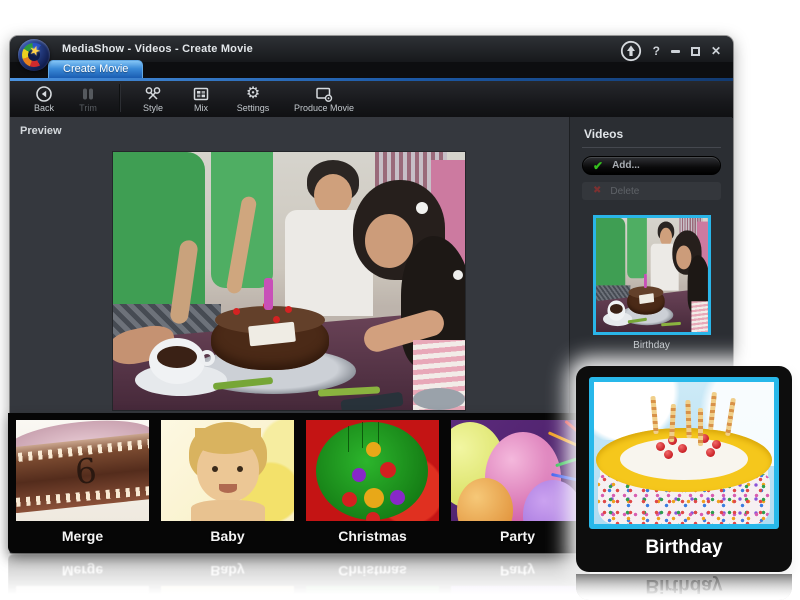 Image resolution: width=800 pixels, height=600 pixels. I want to click on style-thumb-party: Party, so click(517, 486).